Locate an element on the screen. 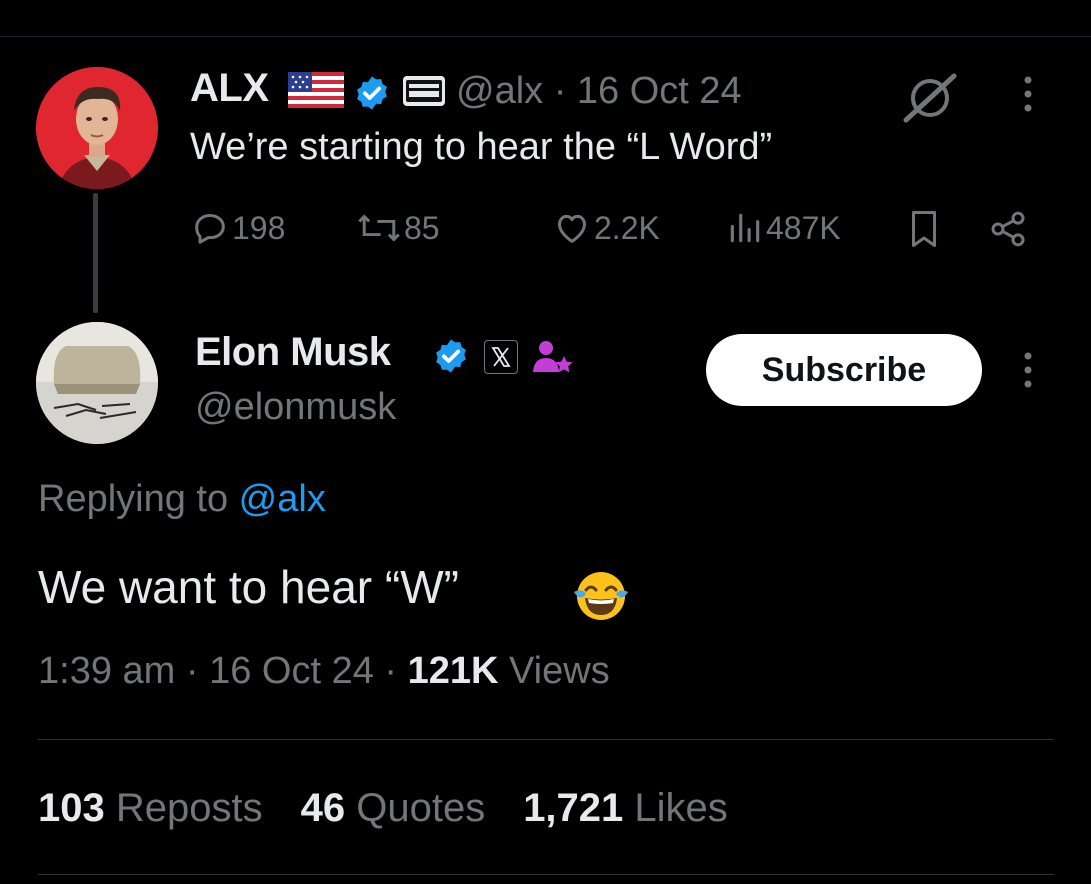 The height and width of the screenshot is (884, 1091). like-count: 2.2K is located at coordinates (627, 227).